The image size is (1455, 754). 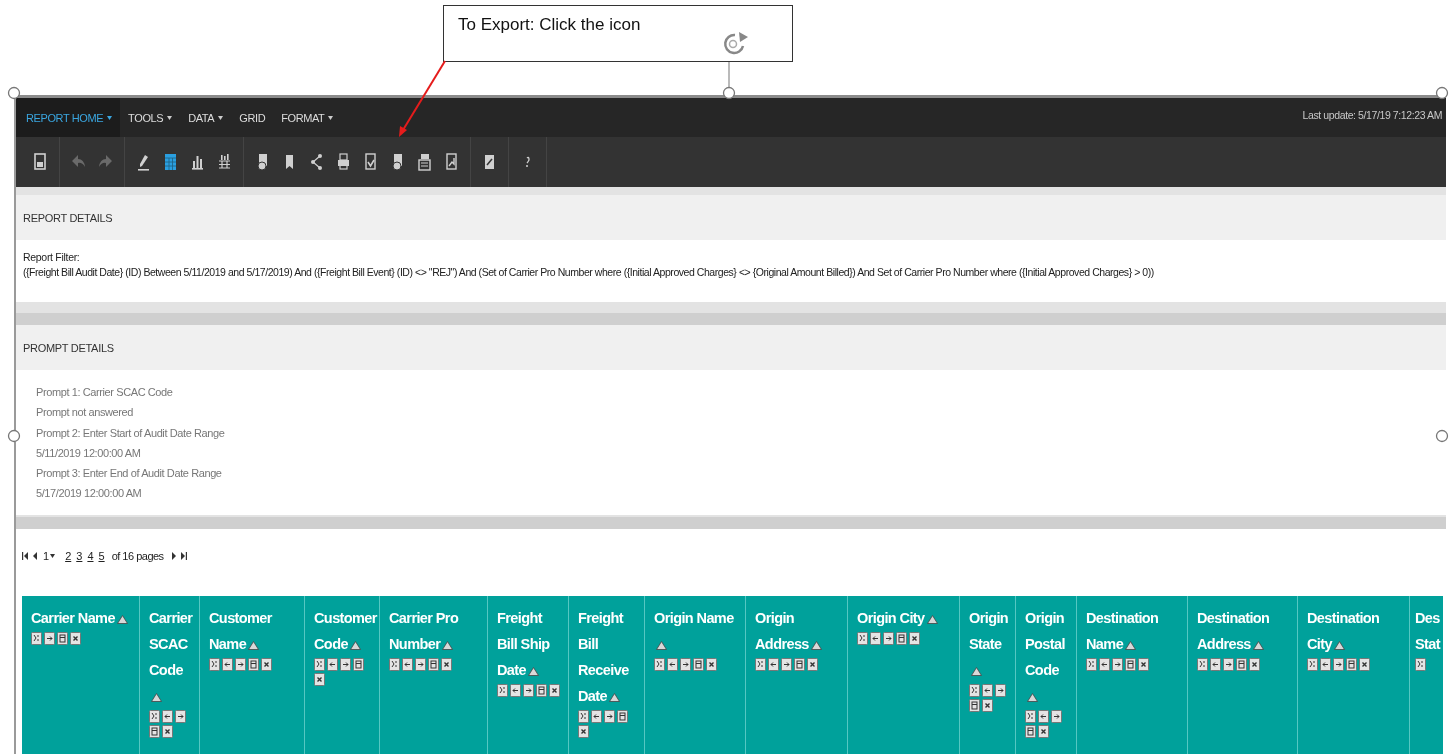 What do you see at coordinates (90, 556) in the screenshot?
I see `page-link: 4` at bounding box center [90, 556].